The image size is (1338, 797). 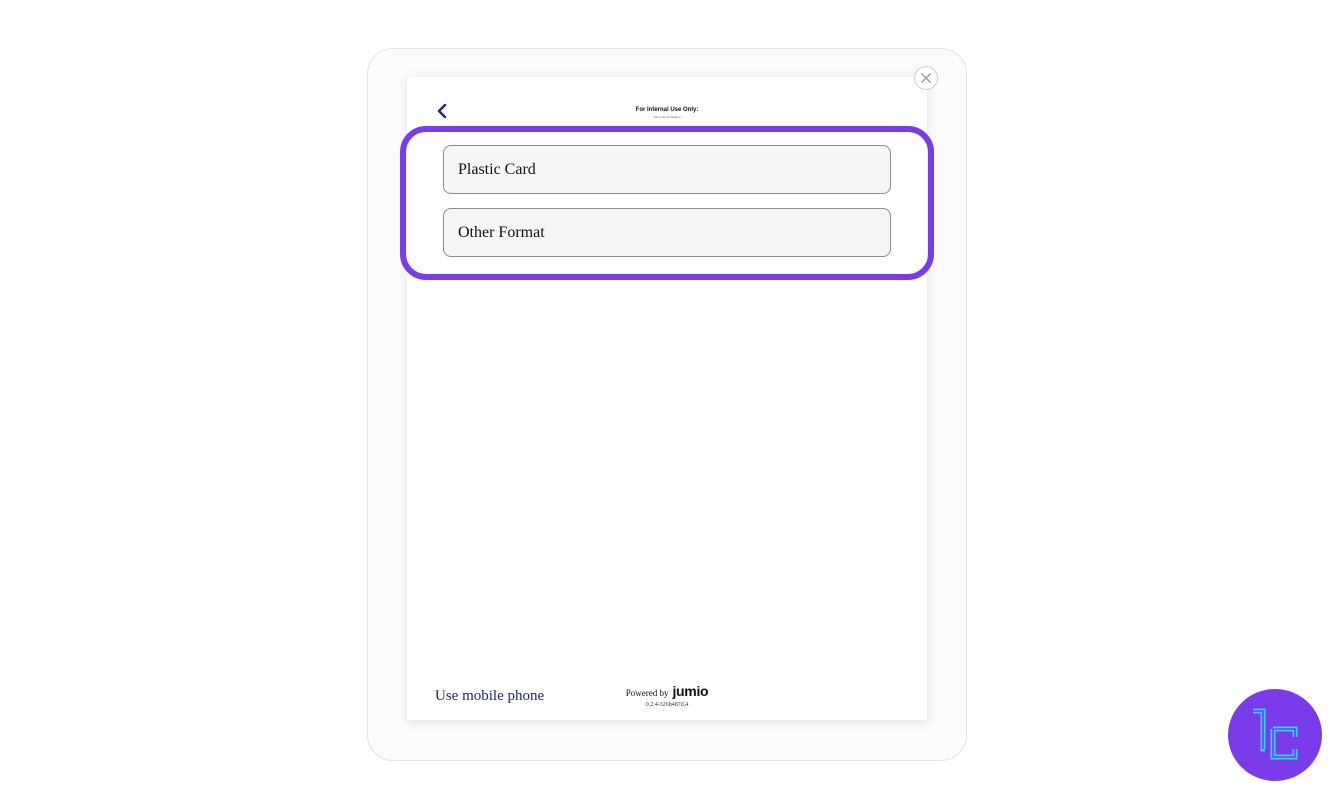 I want to click on other-format-option: Other Format, so click(x=667, y=232).